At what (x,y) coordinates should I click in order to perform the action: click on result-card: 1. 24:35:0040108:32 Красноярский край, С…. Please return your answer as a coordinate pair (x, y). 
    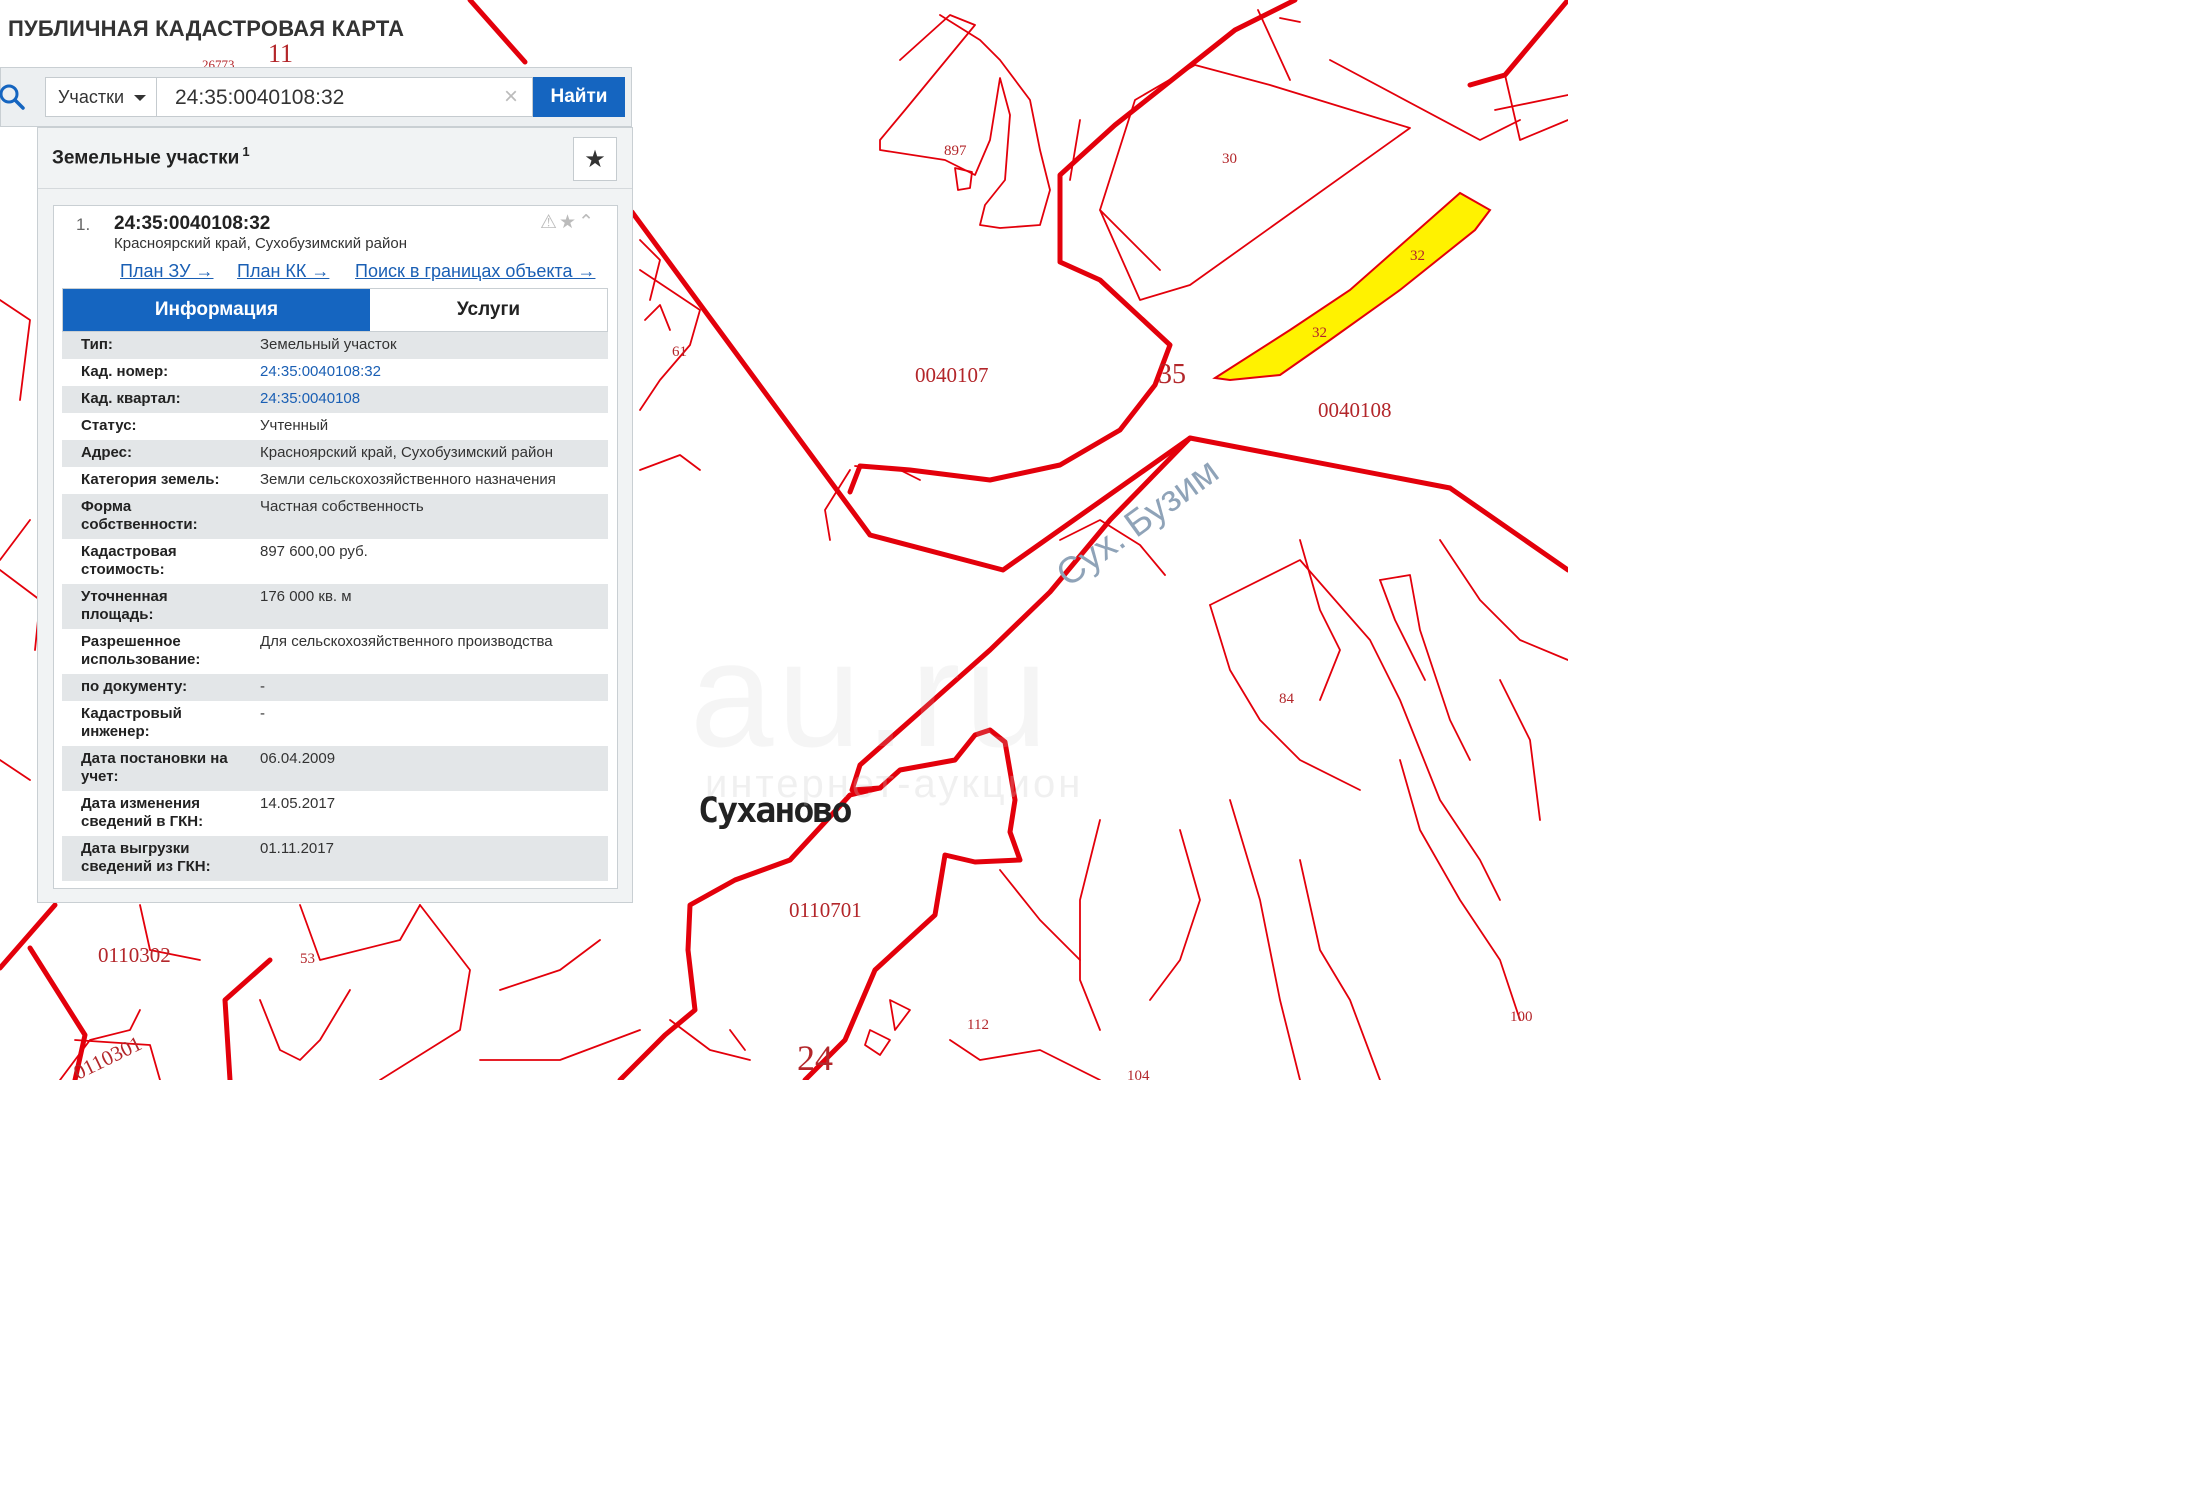
    Looking at the image, I should click on (335, 547).